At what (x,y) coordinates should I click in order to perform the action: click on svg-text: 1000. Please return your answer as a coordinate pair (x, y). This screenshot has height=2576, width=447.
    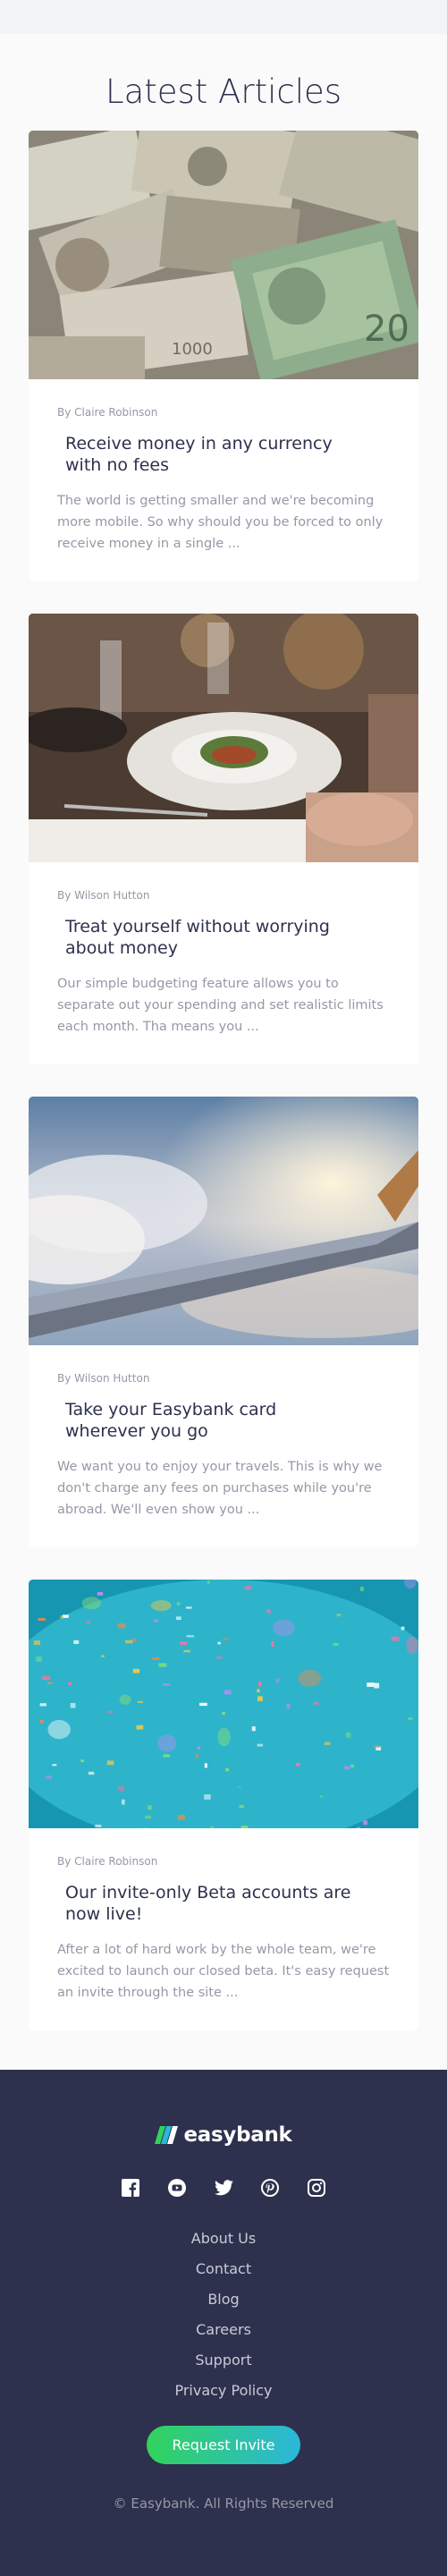
    Looking at the image, I should click on (192, 349).